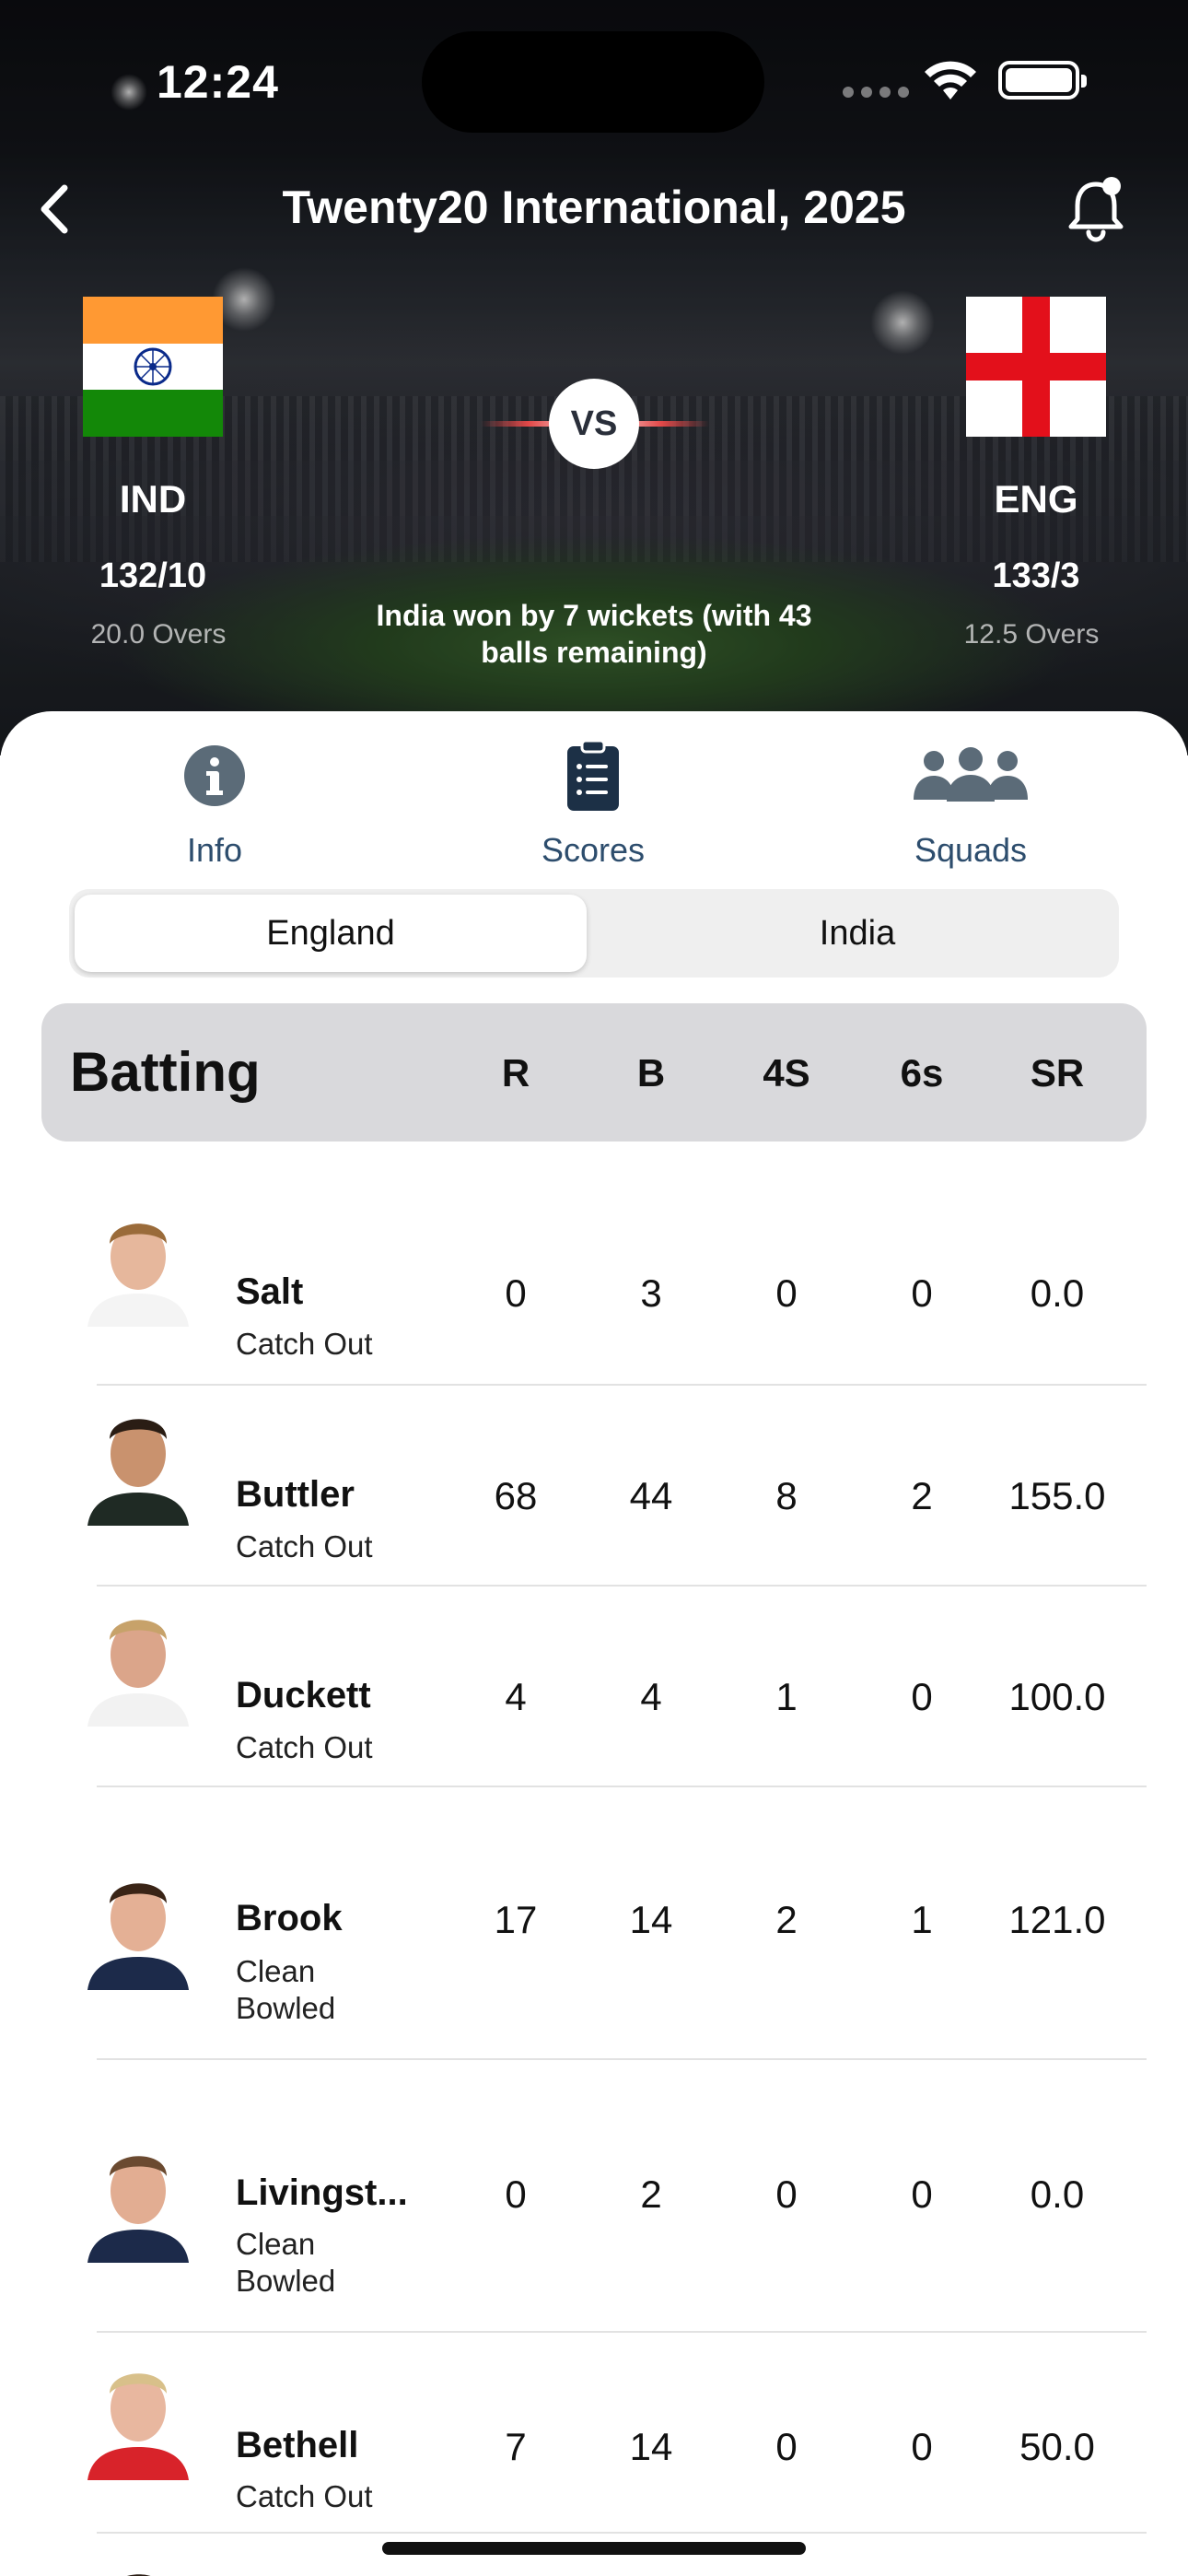  Describe the element at coordinates (594, 2433) in the screenshot. I see `batting-row: Bethell Catch Out 7 14 0 0 50.0` at that location.